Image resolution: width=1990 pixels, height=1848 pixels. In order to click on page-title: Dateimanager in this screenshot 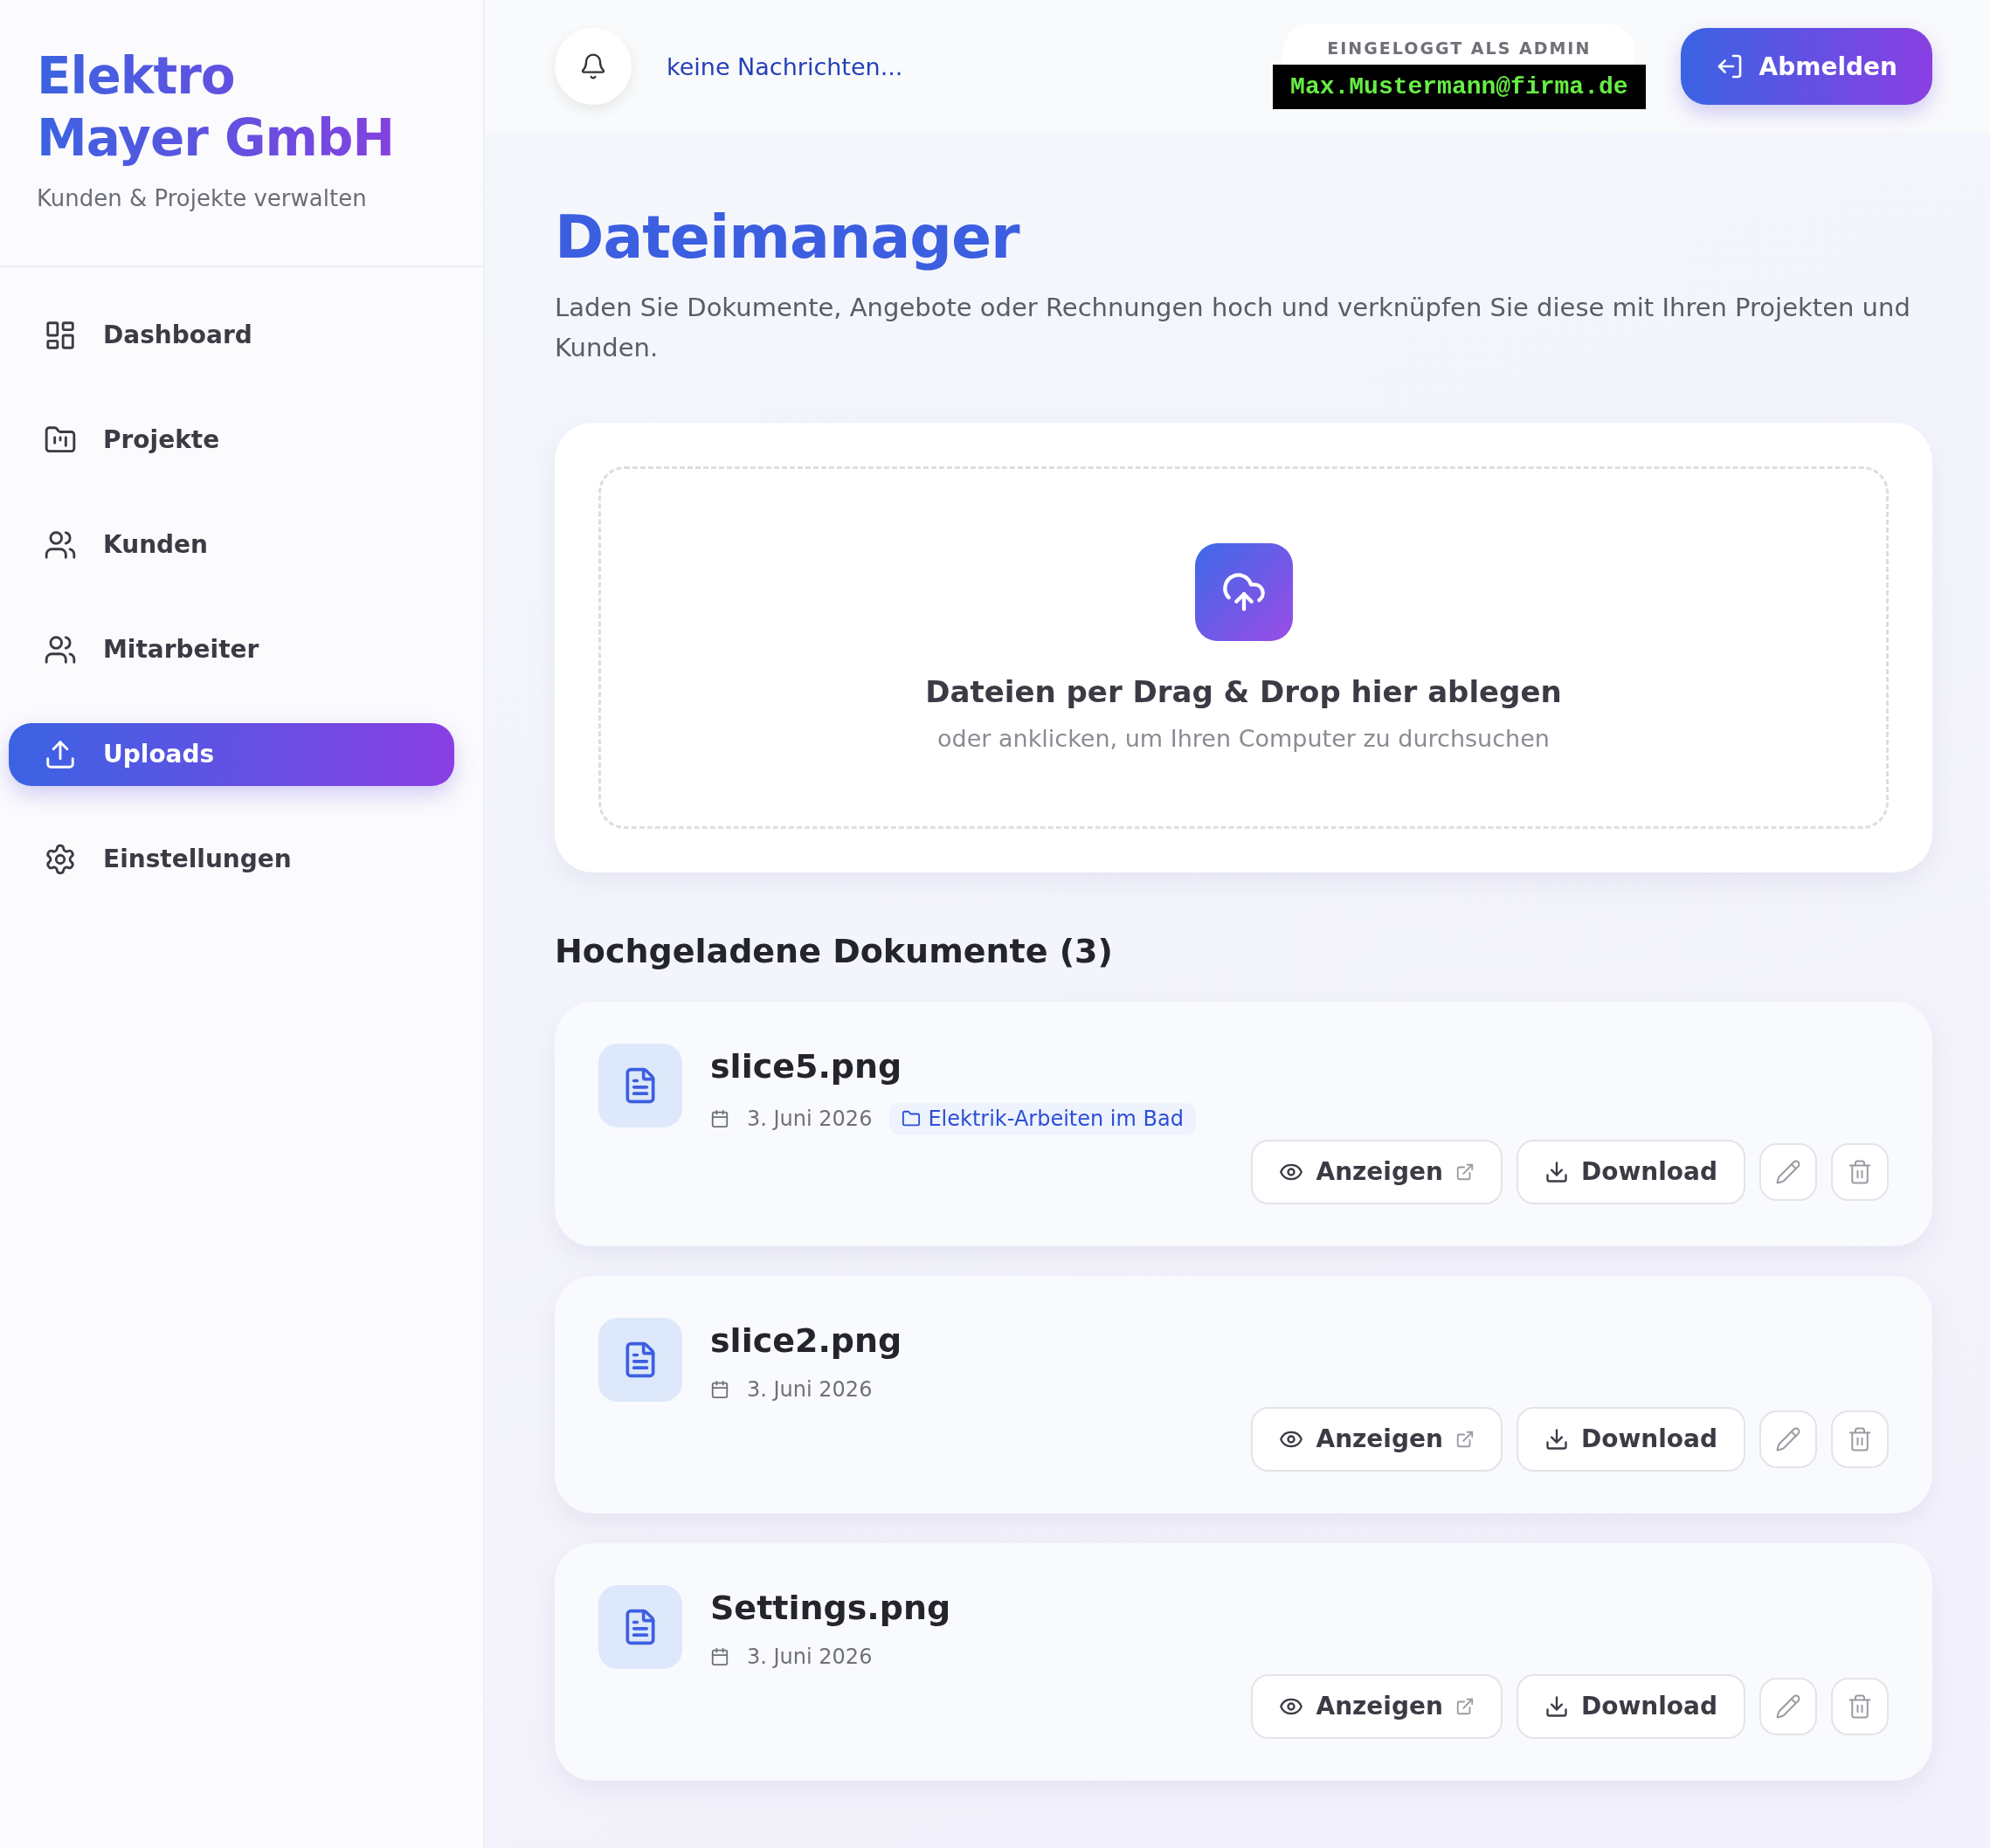, I will do `click(788, 237)`.